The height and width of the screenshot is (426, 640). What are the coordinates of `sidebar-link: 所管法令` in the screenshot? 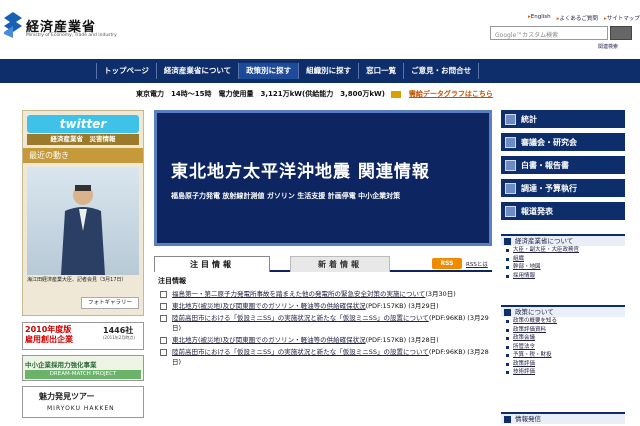 It's located at (563, 347).